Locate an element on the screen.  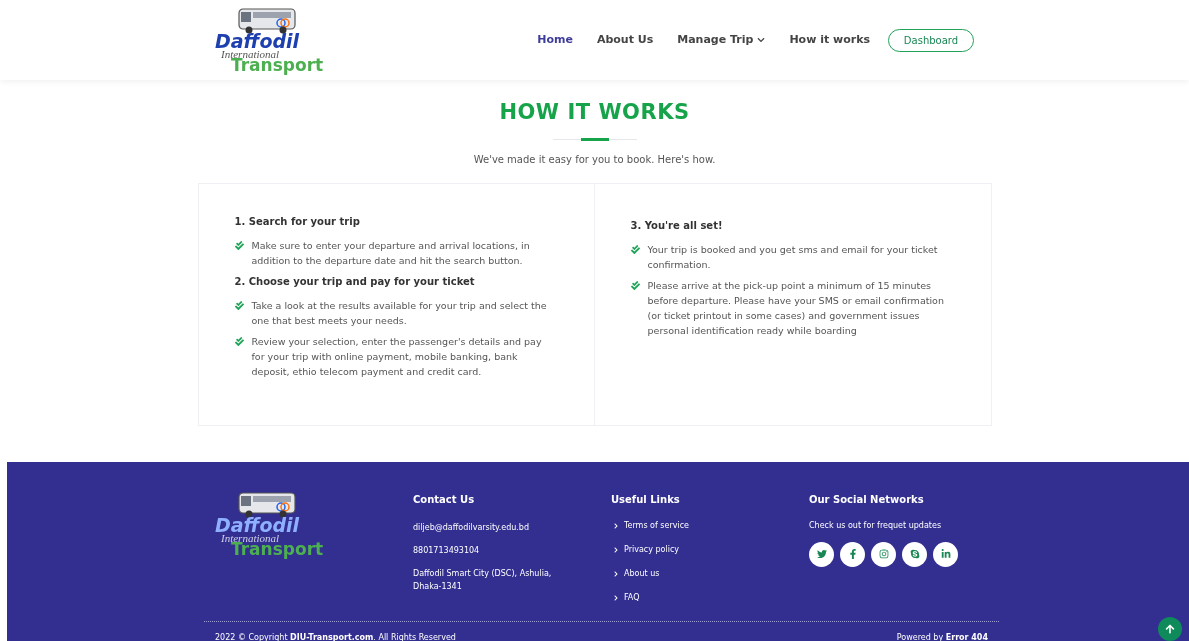
instagram-button is located at coordinates (883, 554).